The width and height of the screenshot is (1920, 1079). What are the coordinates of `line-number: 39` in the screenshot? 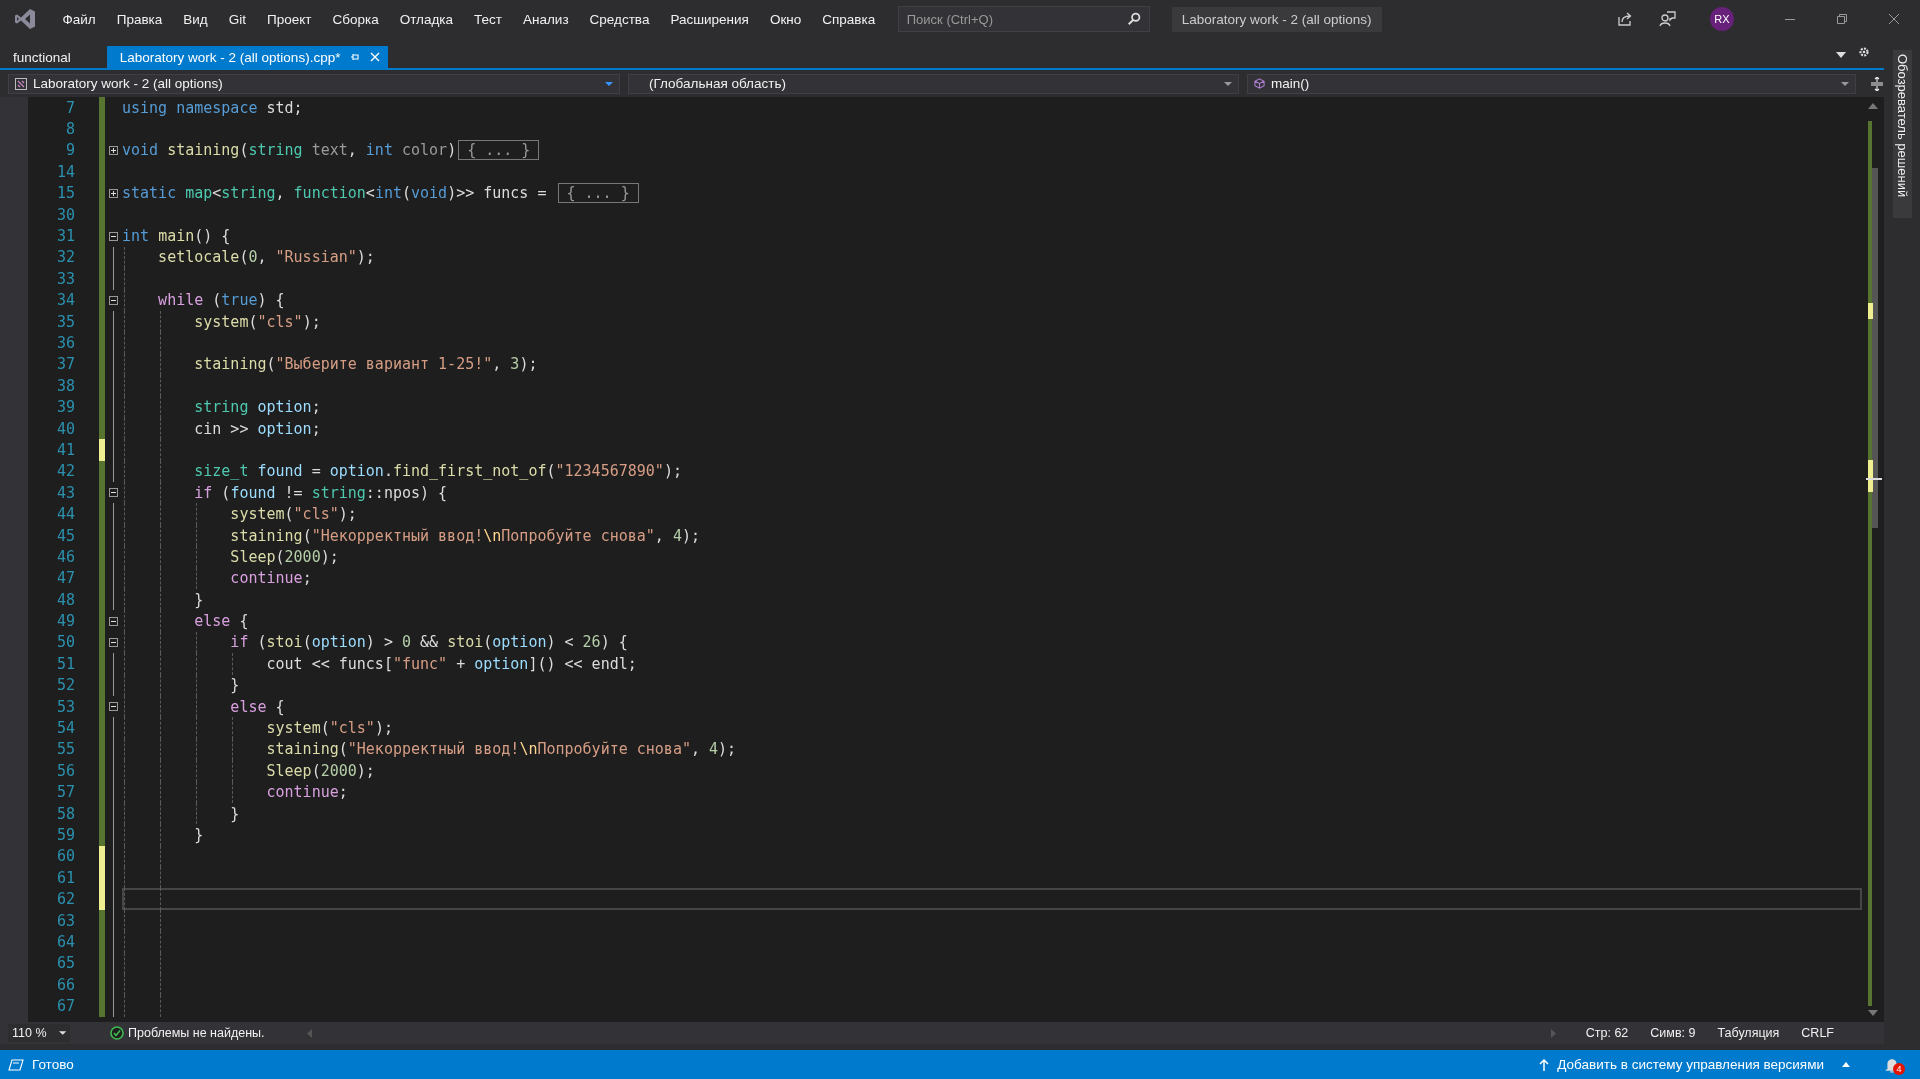 It's located at (65, 407).